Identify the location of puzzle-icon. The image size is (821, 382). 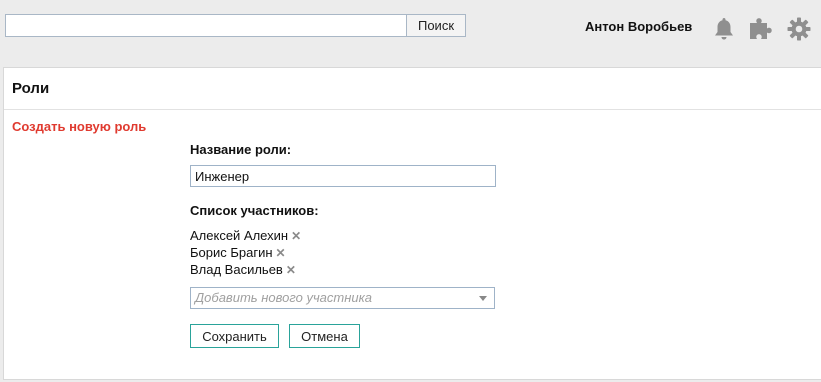
(761, 29).